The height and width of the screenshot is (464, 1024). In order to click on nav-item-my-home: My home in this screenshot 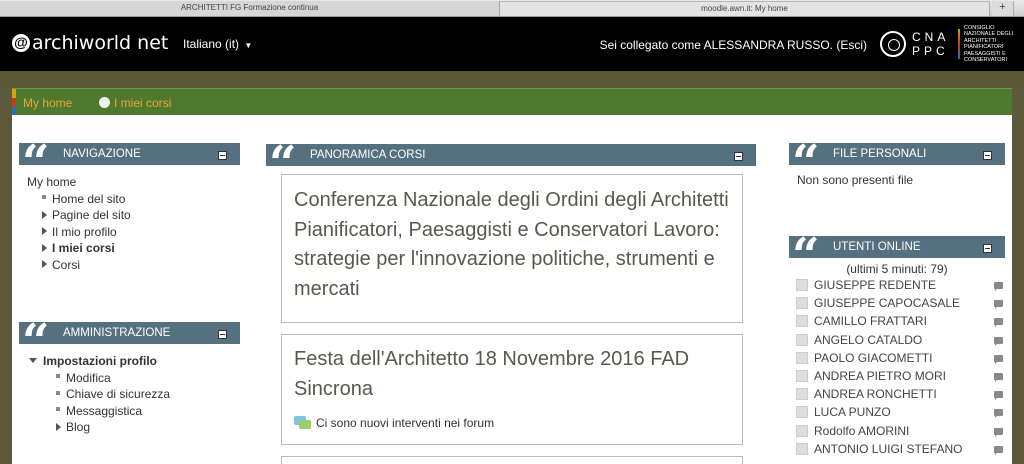, I will do `click(133, 182)`.